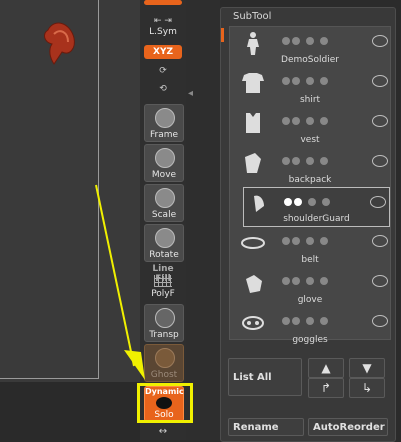  I want to click on subtool-item-belt: belt, so click(310, 247).